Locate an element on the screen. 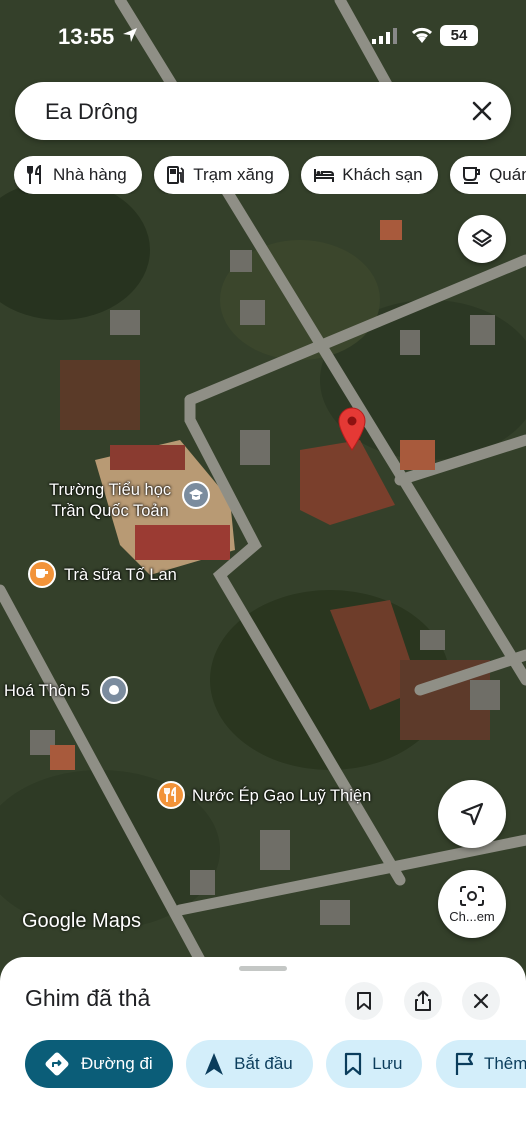  flag-icon is located at coordinates (464, 1063).